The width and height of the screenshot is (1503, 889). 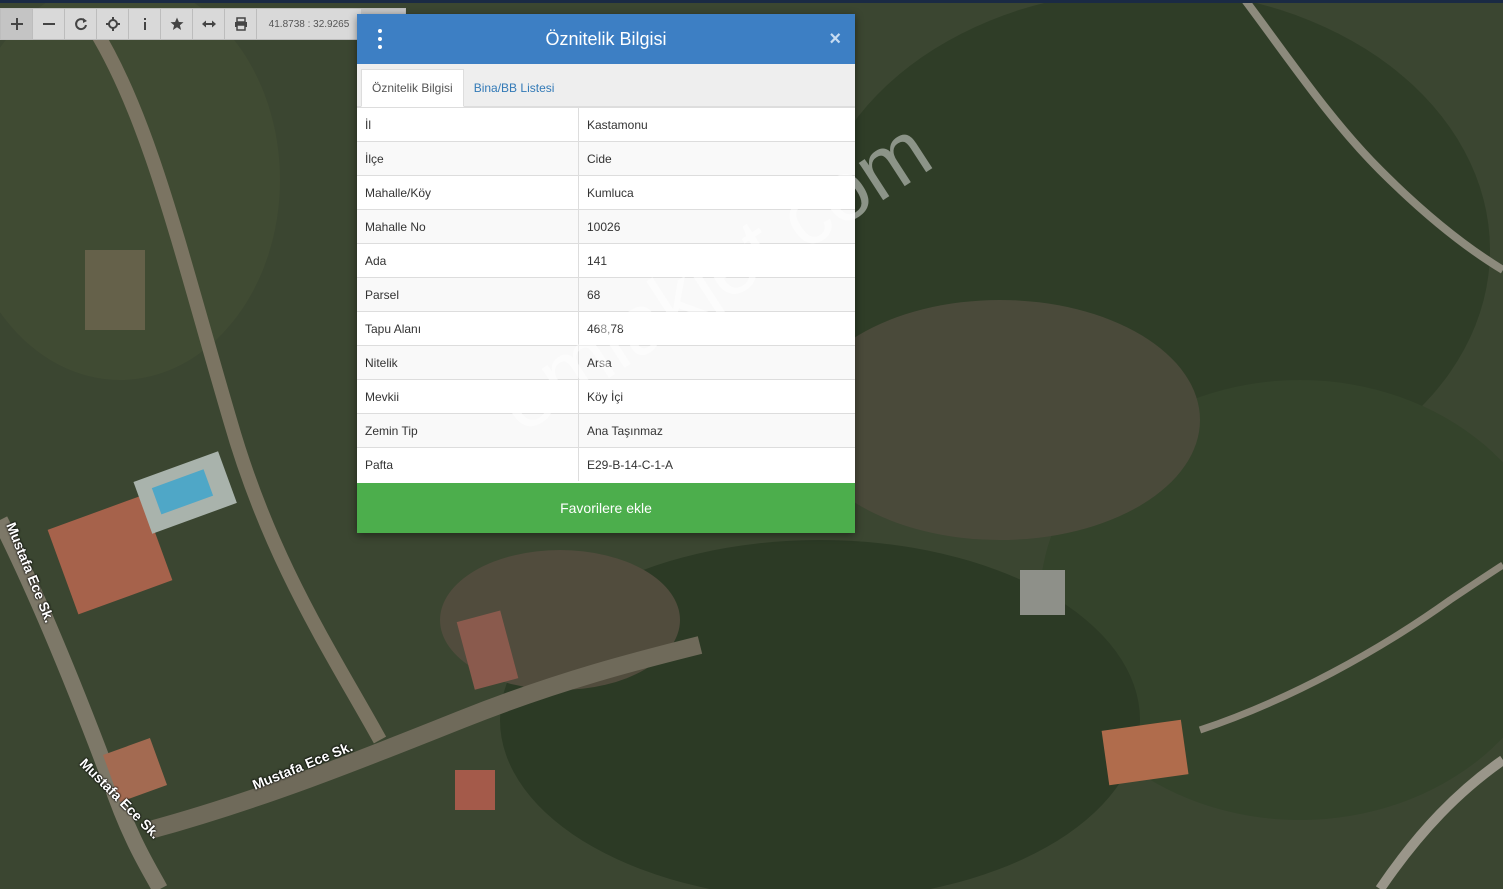 I want to click on table-row: İl Kastamonu, so click(x=606, y=124).